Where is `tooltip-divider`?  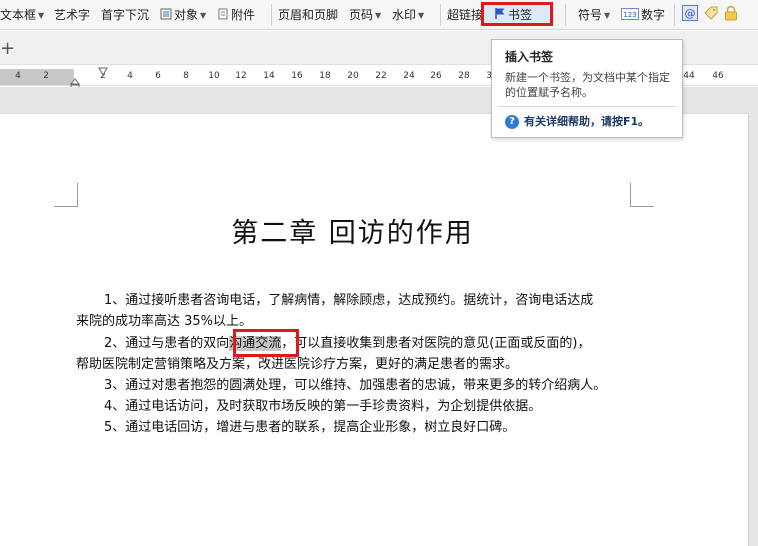 tooltip-divider is located at coordinates (587, 106).